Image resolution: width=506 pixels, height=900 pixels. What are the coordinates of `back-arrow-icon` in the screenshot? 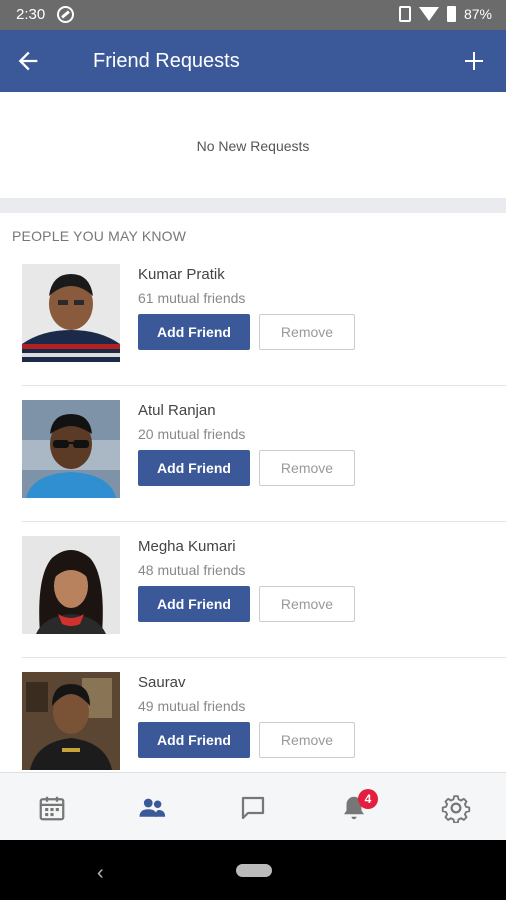 It's located at (28, 61).